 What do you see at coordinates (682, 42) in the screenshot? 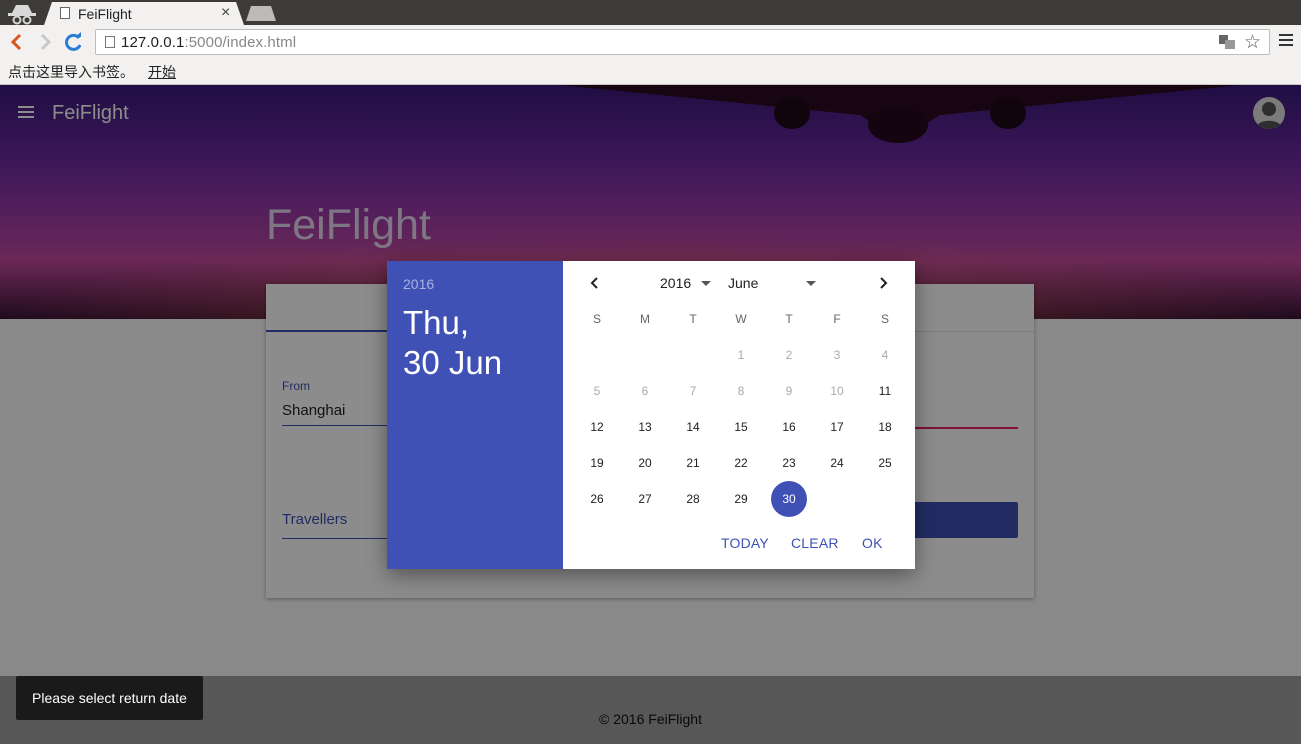
I see `address-bar: 127.0.0.1:5000/index.html ☆` at bounding box center [682, 42].